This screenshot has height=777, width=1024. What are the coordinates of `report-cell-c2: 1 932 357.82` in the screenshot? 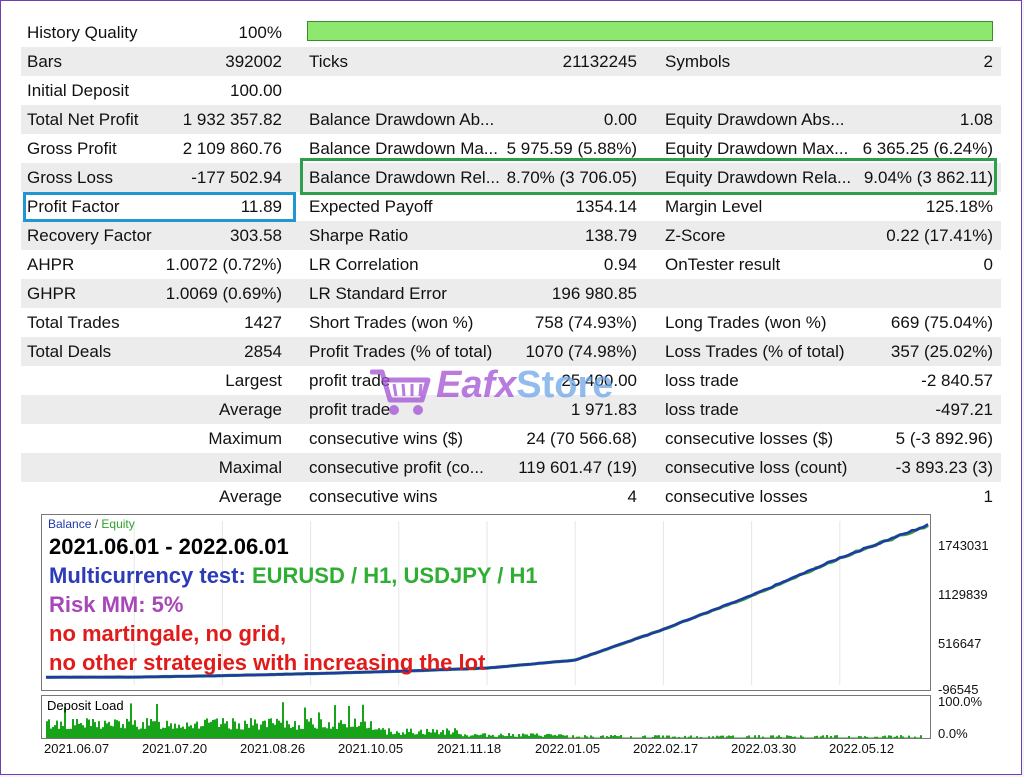 It's located at (232, 119).